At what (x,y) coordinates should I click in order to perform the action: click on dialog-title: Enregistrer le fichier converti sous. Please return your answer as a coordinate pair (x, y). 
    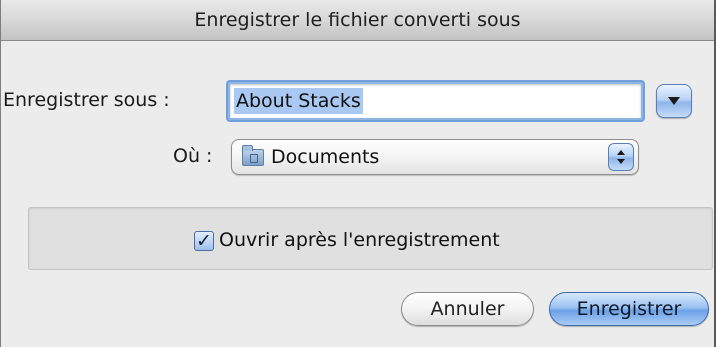
    Looking at the image, I should click on (357, 20).